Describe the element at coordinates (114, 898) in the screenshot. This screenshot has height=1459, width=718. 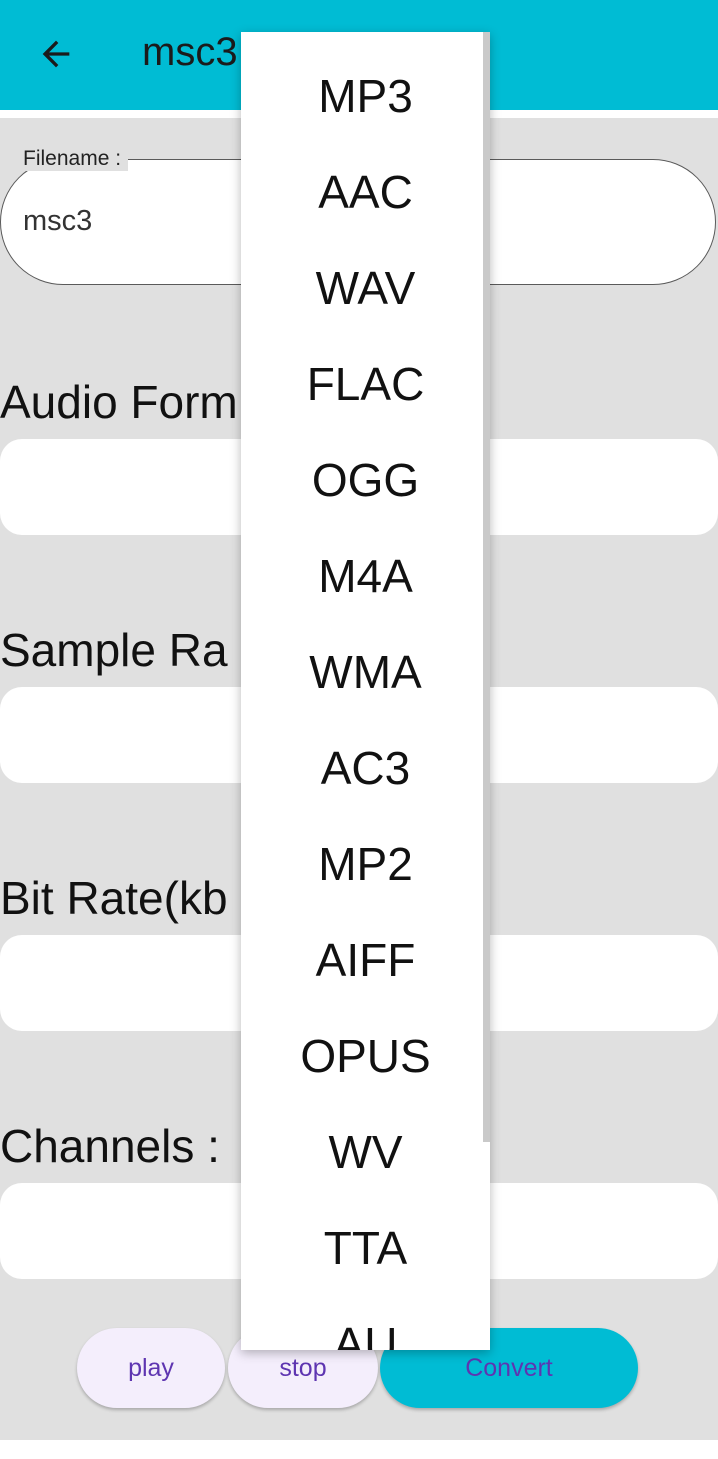
I see `bit-rate-label: Bit Rate(kb` at that location.